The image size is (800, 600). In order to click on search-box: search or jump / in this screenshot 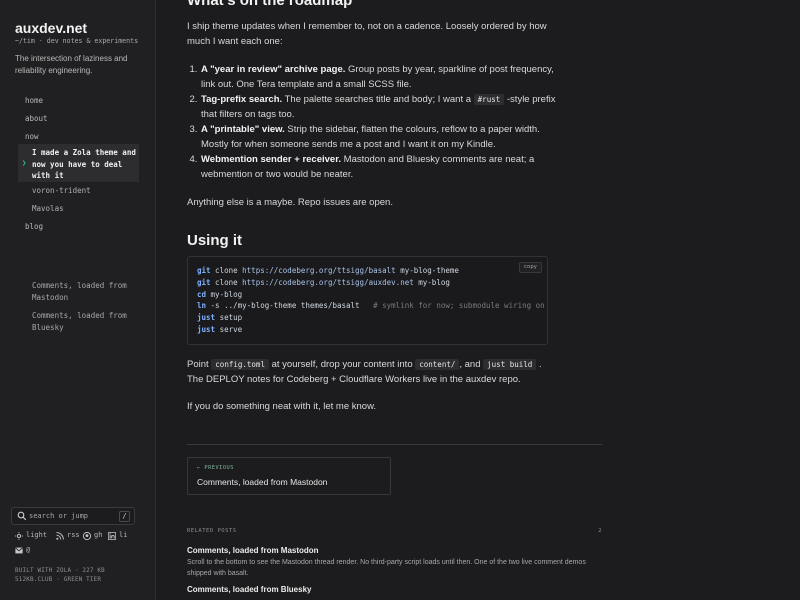, I will do `click(73, 516)`.